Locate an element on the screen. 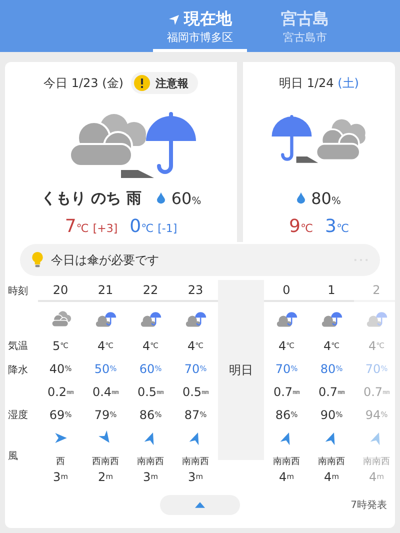 The width and height of the screenshot is (400, 533). date-label: 明日 1/24 (土) is located at coordinates (319, 83).